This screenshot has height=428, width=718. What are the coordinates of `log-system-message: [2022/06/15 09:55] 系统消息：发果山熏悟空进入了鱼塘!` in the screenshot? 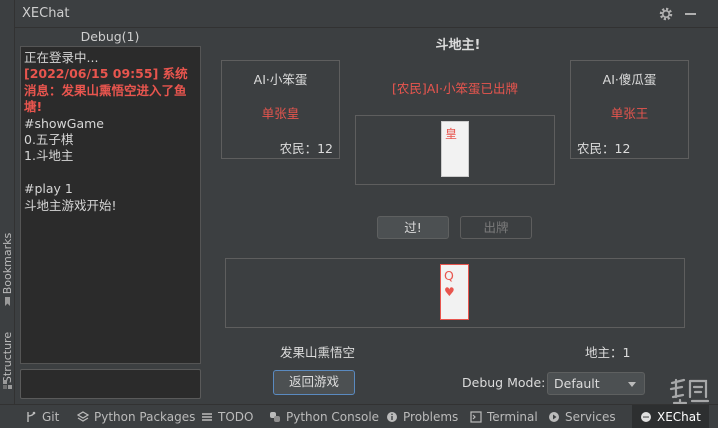 It's located at (106, 90).